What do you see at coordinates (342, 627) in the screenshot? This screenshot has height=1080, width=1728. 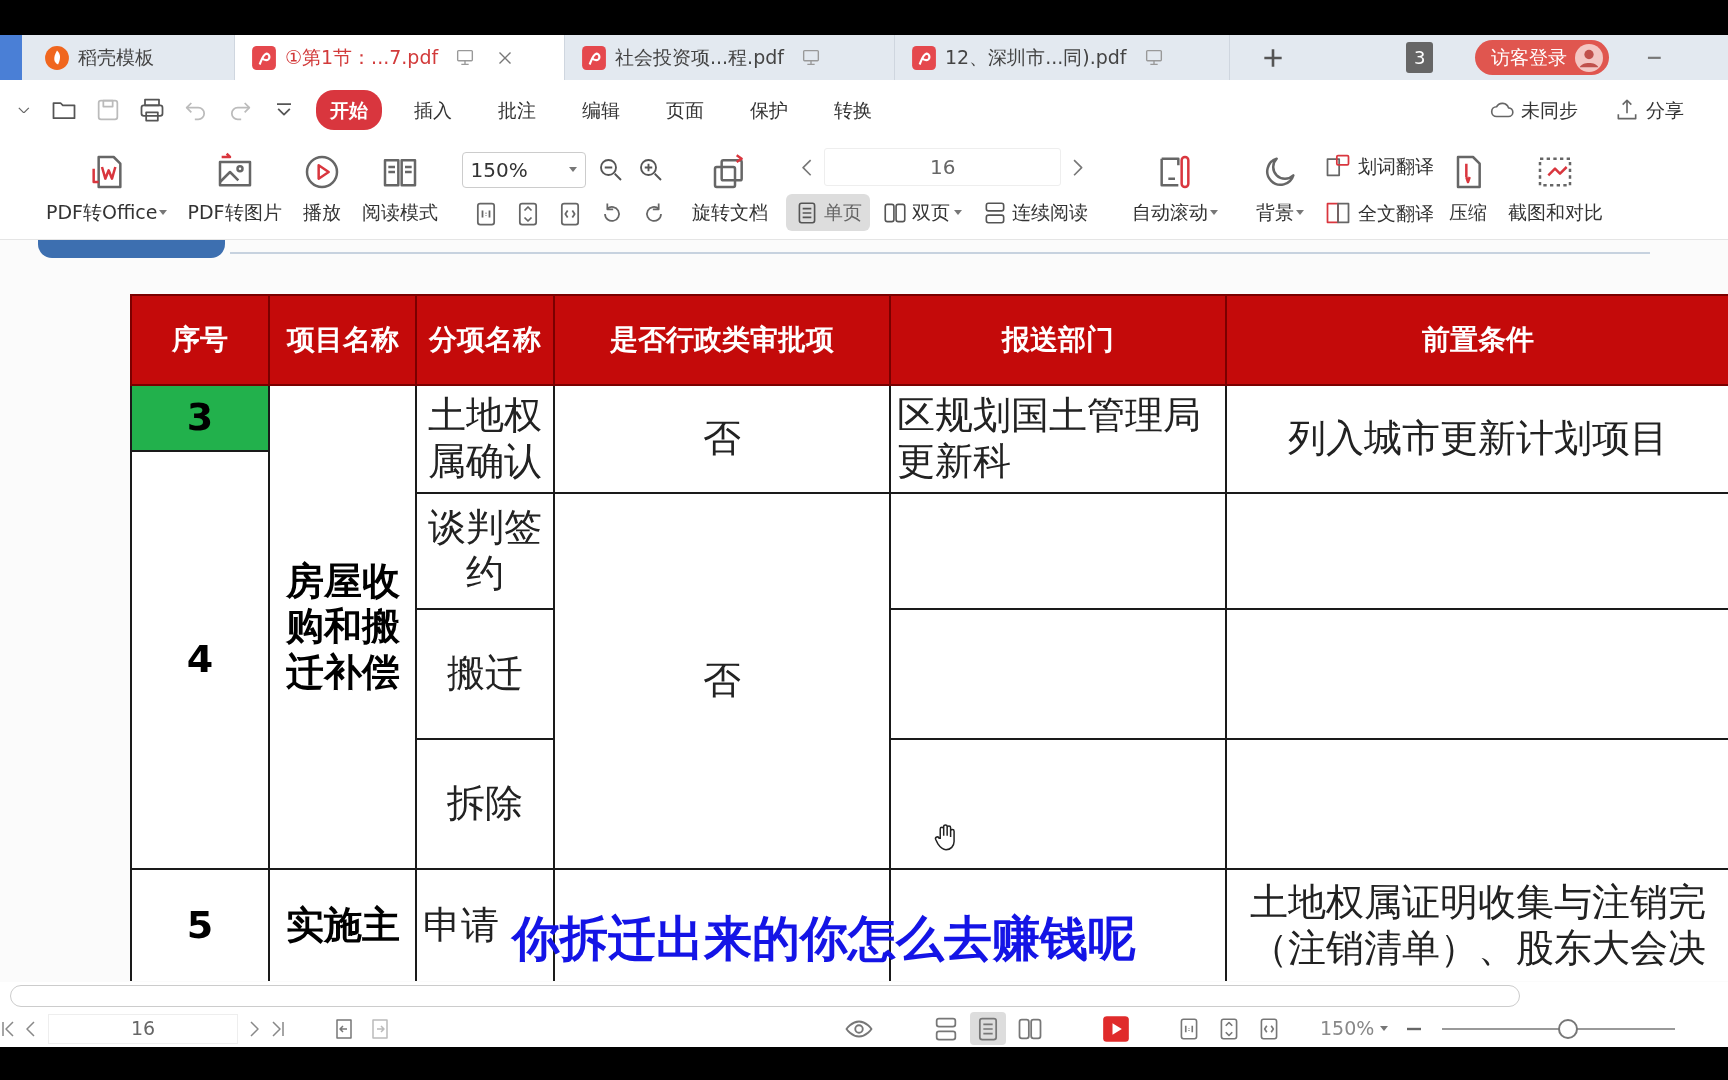 I see `table-cell: 房屋收购和搬迁补偿` at bounding box center [342, 627].